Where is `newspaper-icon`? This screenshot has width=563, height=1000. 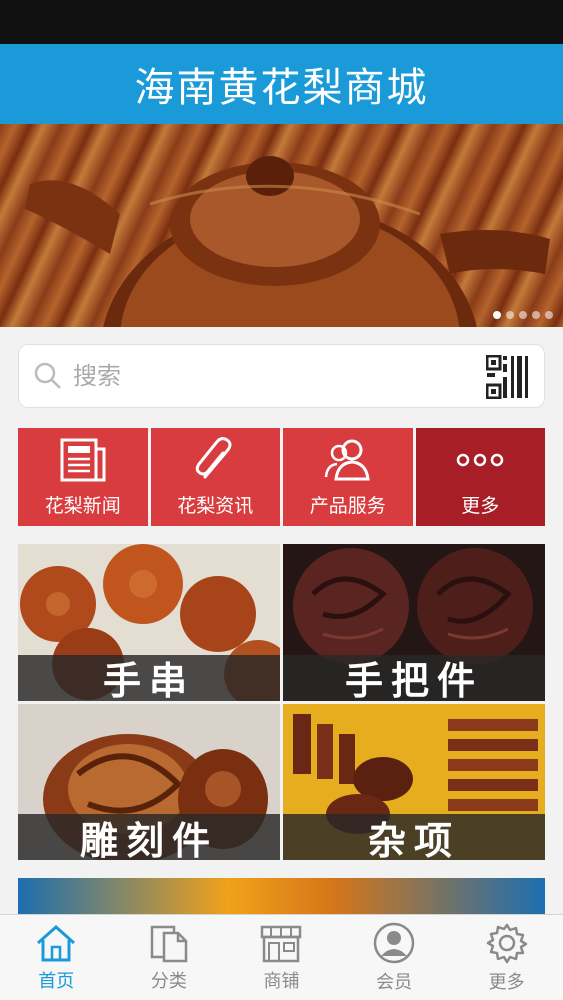
newspaper-icon is located at coordinates (83, 459).